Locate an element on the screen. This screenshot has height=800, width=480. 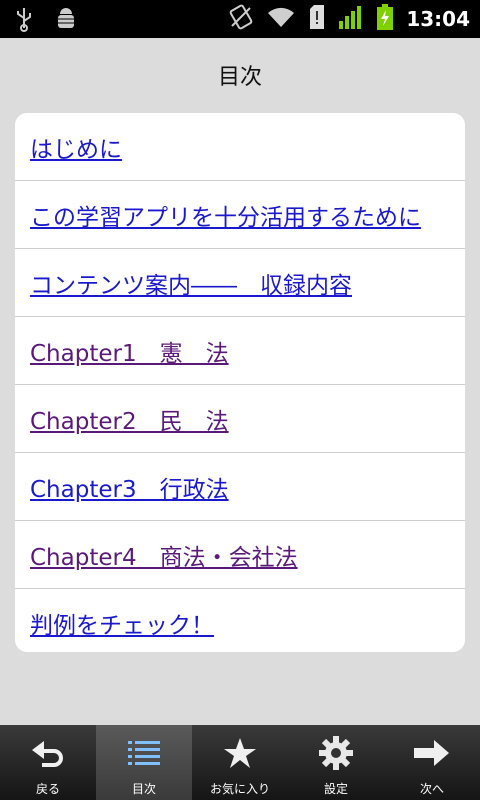
toc-link-chapter2: Chapter2 民 法 is located at coordinates (129, 419).